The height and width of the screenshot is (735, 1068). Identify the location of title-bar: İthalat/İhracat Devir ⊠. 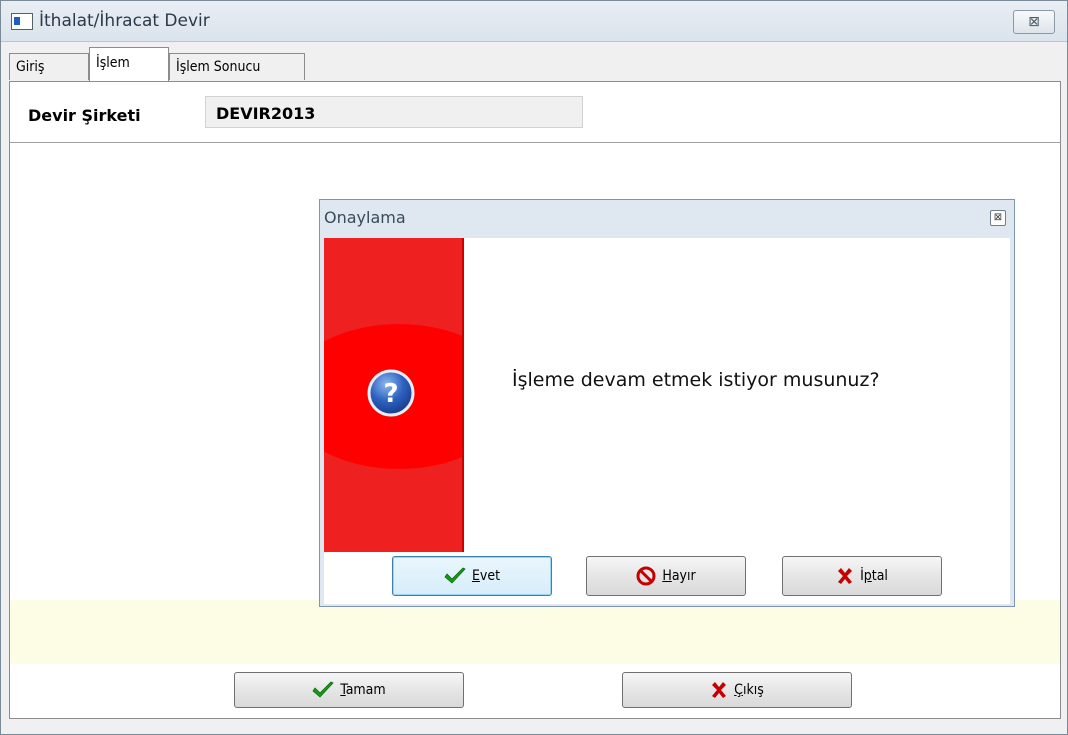
(534, 21).